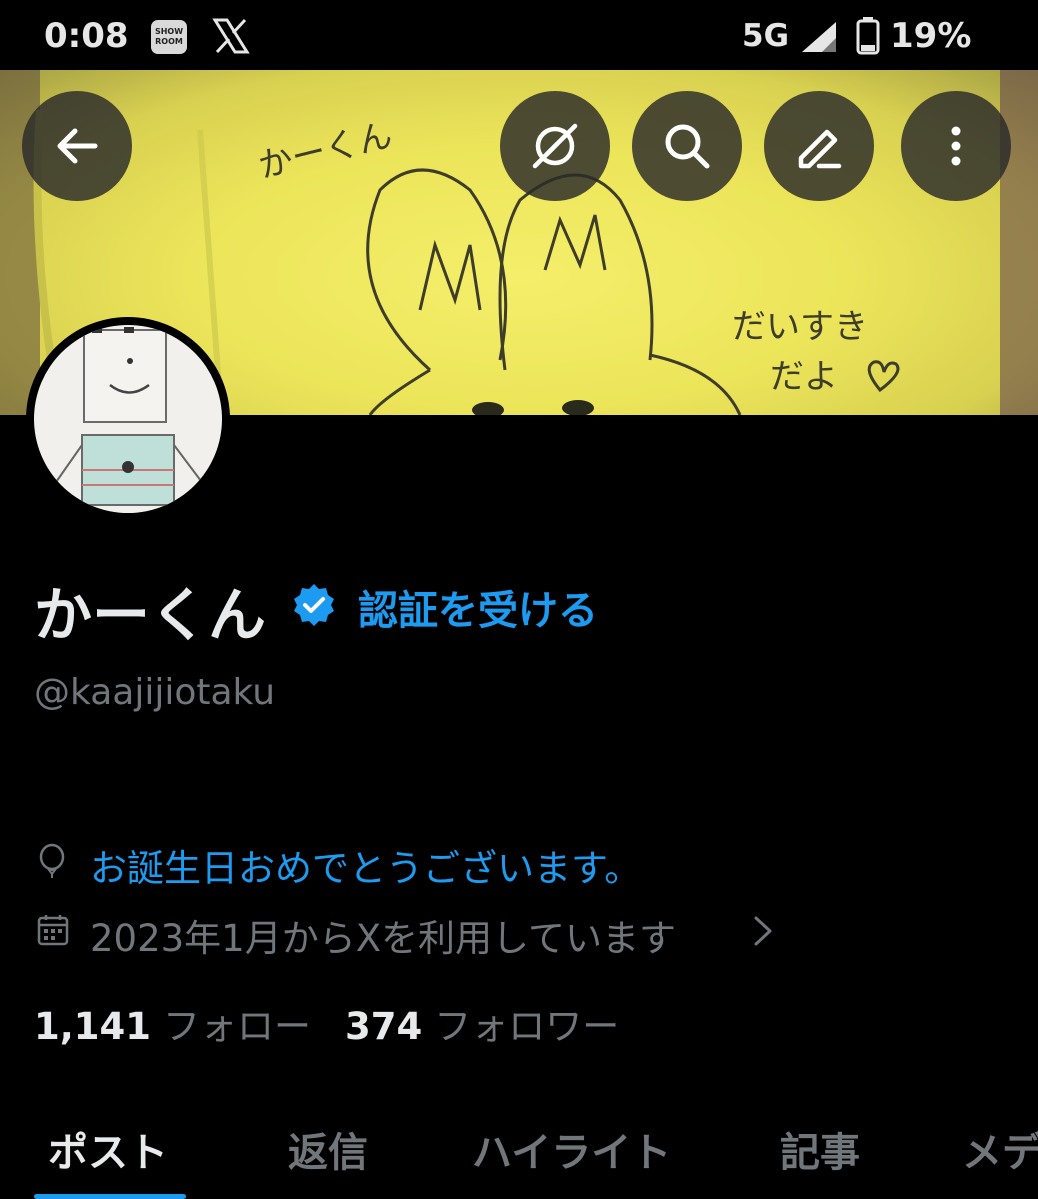  Describe the element at coordinates (53, 930) in the screenshot. I see `calendar-icon` at that location.